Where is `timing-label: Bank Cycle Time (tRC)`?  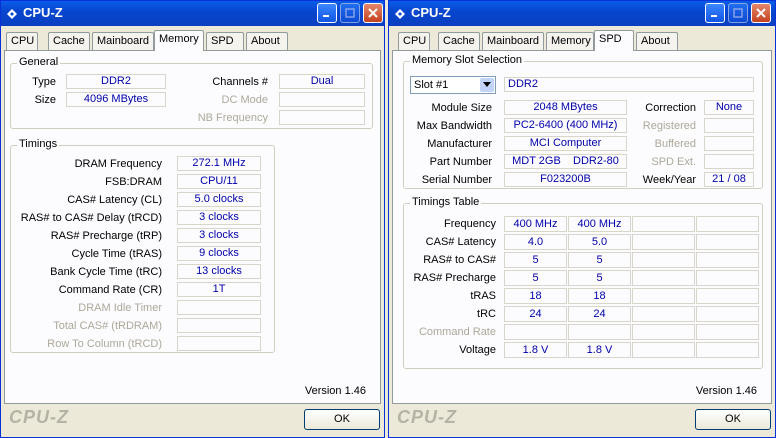
timing-label: Bank Cycle Time (tRC) is located at coordinates (106, 272).